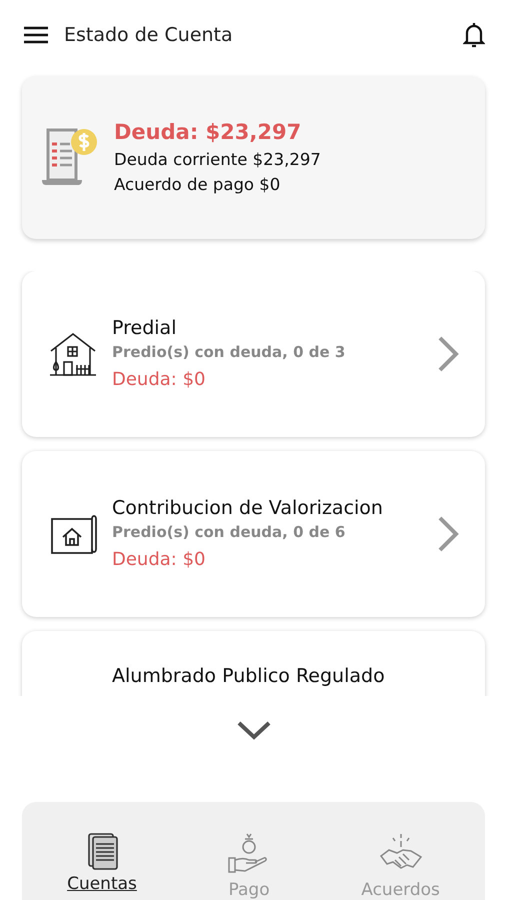 This screenshot has width=507, height=900. Describe the element at coordinates (253, 663) in the screenshot. I see `account-card: Alumbrado Publico Regulado` at that location.